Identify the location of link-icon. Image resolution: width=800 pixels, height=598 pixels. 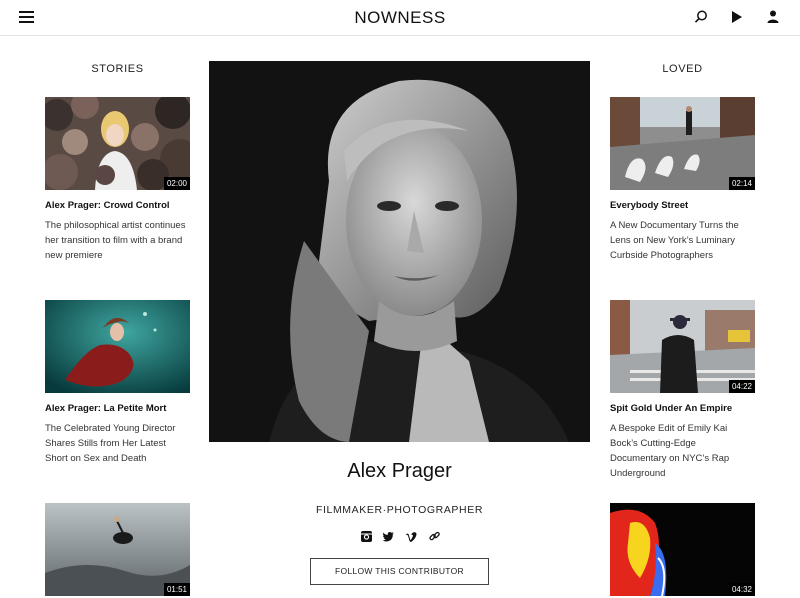
(434, 536).